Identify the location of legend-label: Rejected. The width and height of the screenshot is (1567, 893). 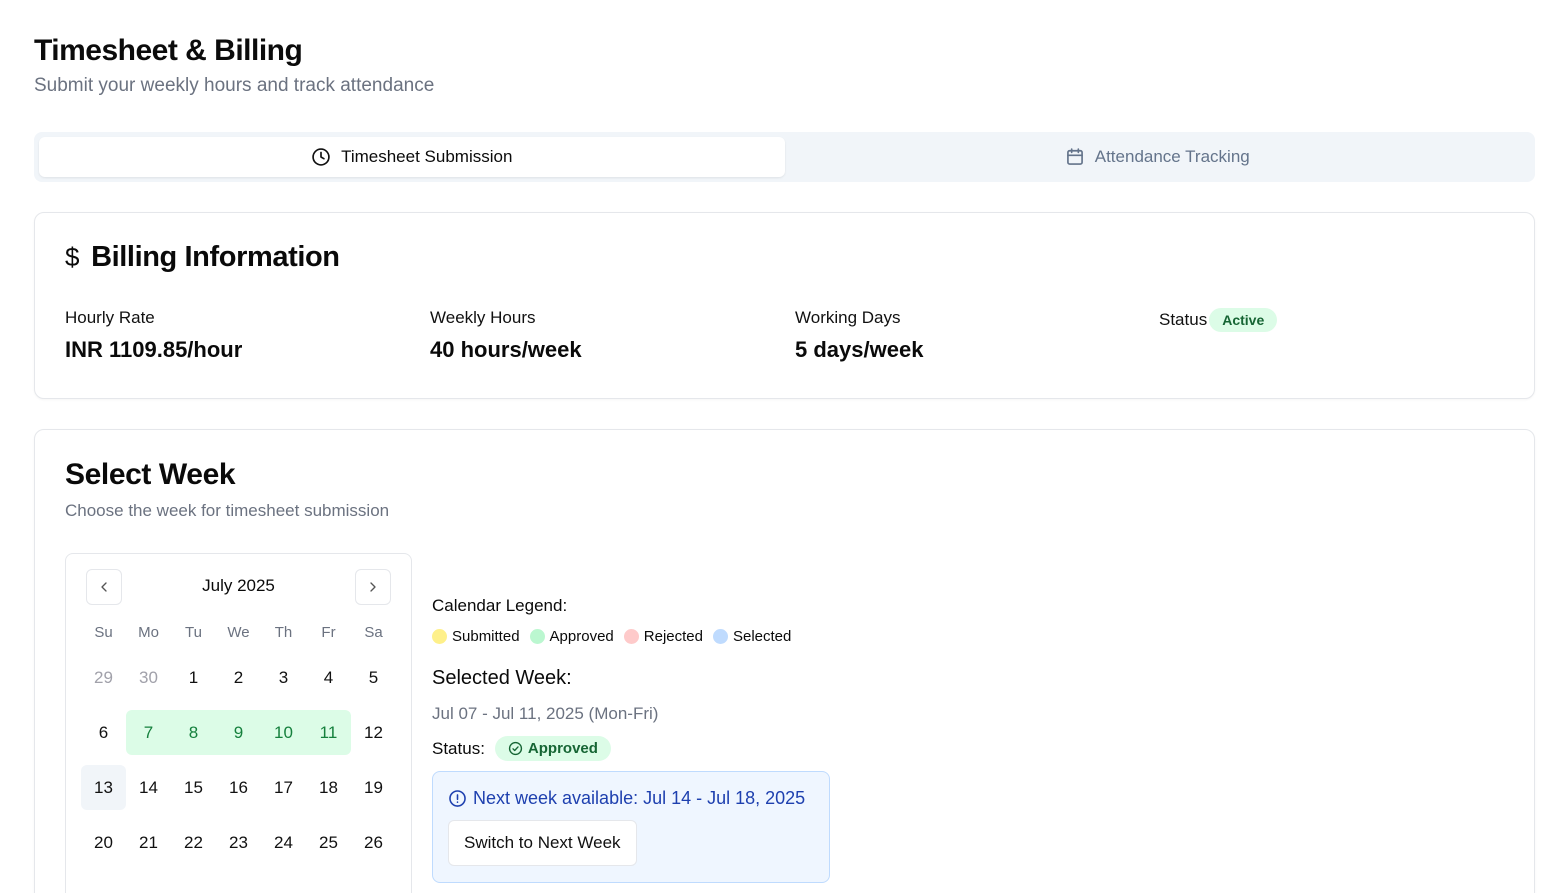
(673, 636).